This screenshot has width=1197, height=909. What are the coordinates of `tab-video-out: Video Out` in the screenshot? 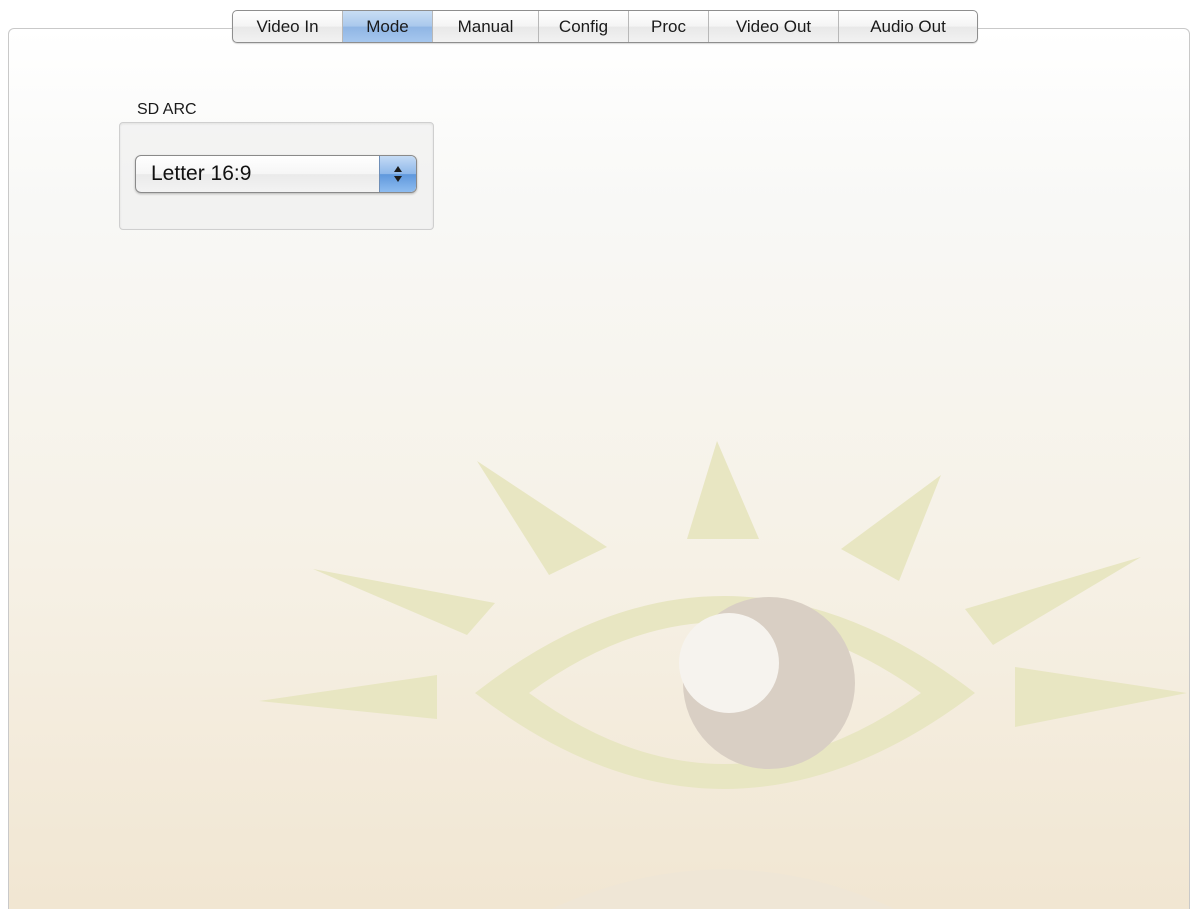 It's located at (774, 26).